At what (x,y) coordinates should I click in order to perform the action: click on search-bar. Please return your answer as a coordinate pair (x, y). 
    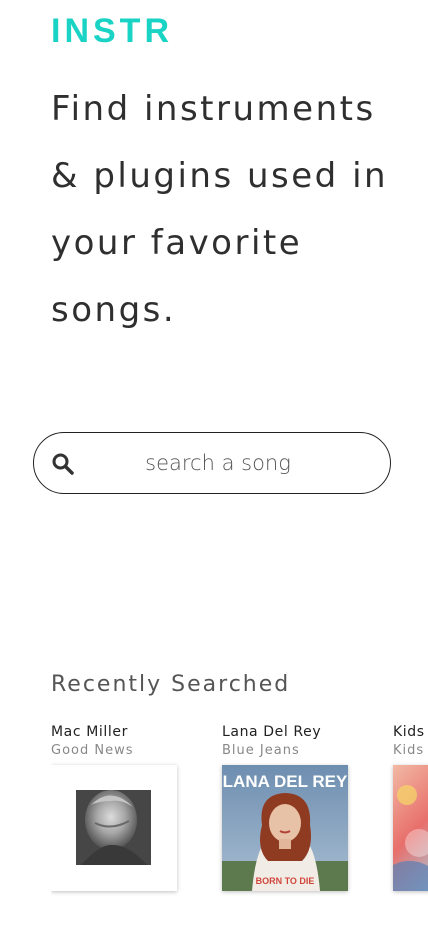
    Looking at the image, I should click on (212, 463).